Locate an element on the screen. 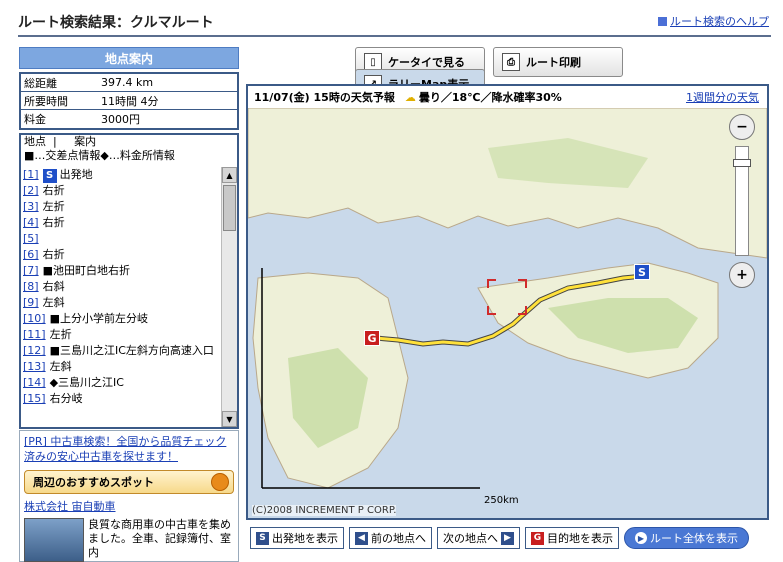 Image resolution: width=783 pixels, height=562 pixels. company-link: 株式会社 宙自動車 is located at coordinates (129, 506).